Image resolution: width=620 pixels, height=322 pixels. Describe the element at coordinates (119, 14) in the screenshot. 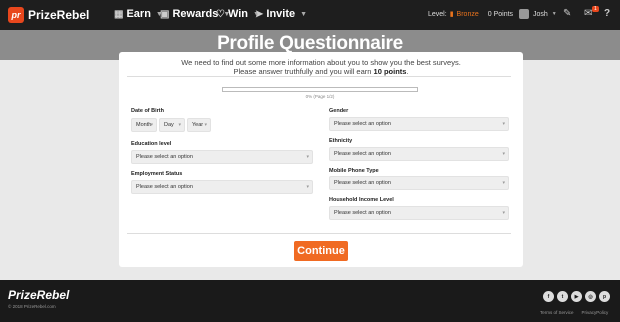

I see `earn-icon: ▦` at that location.